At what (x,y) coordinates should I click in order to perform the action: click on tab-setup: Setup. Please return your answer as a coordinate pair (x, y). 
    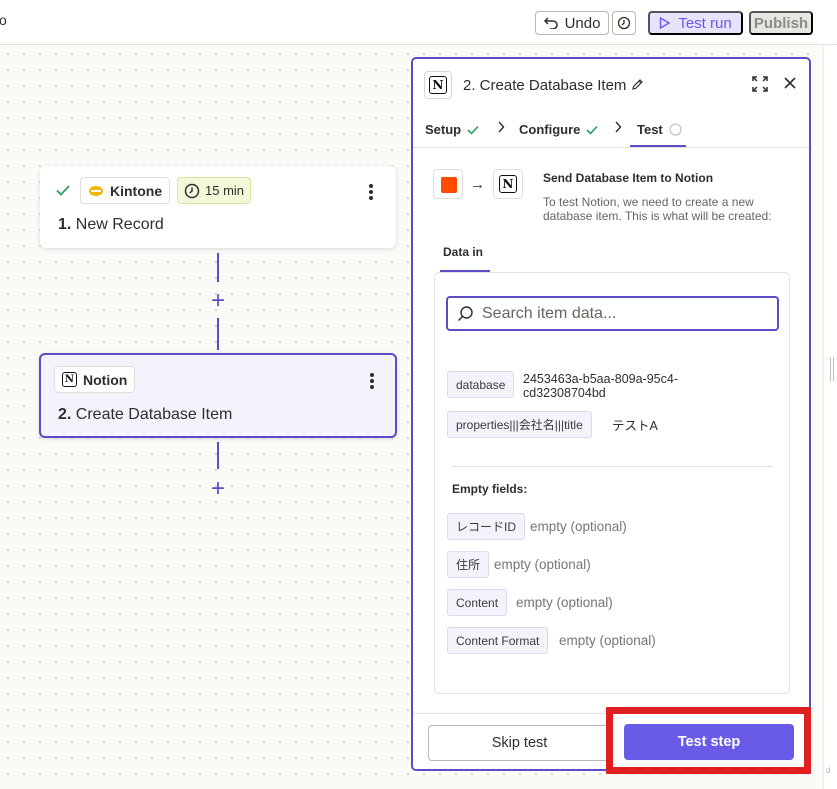
    Looking at the image, I should click on (452, 129).